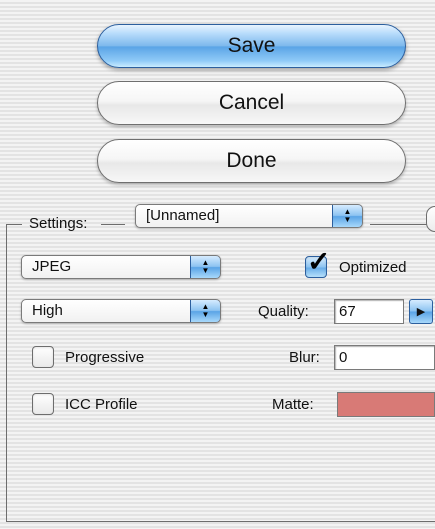 The image size is (435, 529). What do you see at coordinates (183, 215) in the screenshot?
I see `settings-preset-value: [Unnamed]` at bounding box center [183, 215].